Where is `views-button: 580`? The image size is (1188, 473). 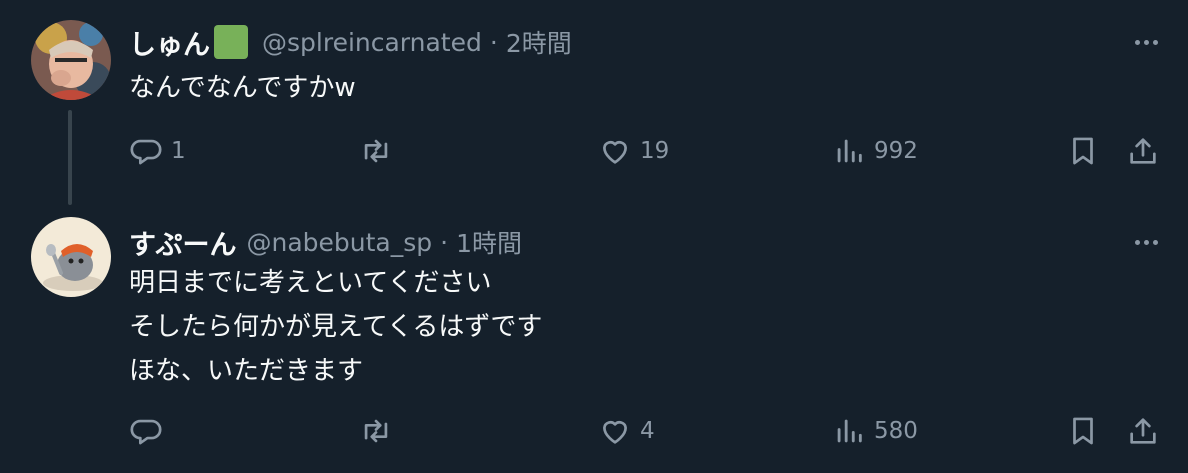 views-button: 580 is located at coordinates (875, 431).